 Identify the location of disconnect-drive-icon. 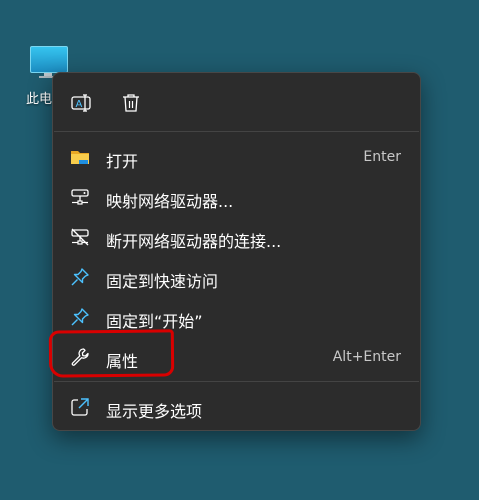
(80, 237).